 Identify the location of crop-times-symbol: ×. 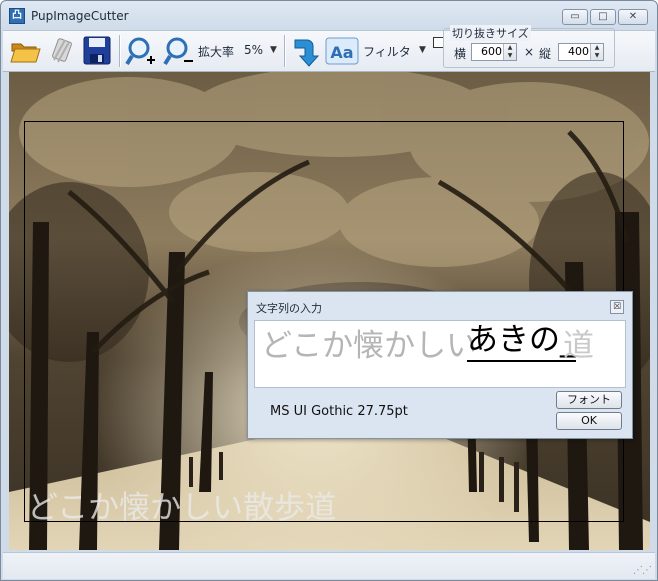
(529, 52).